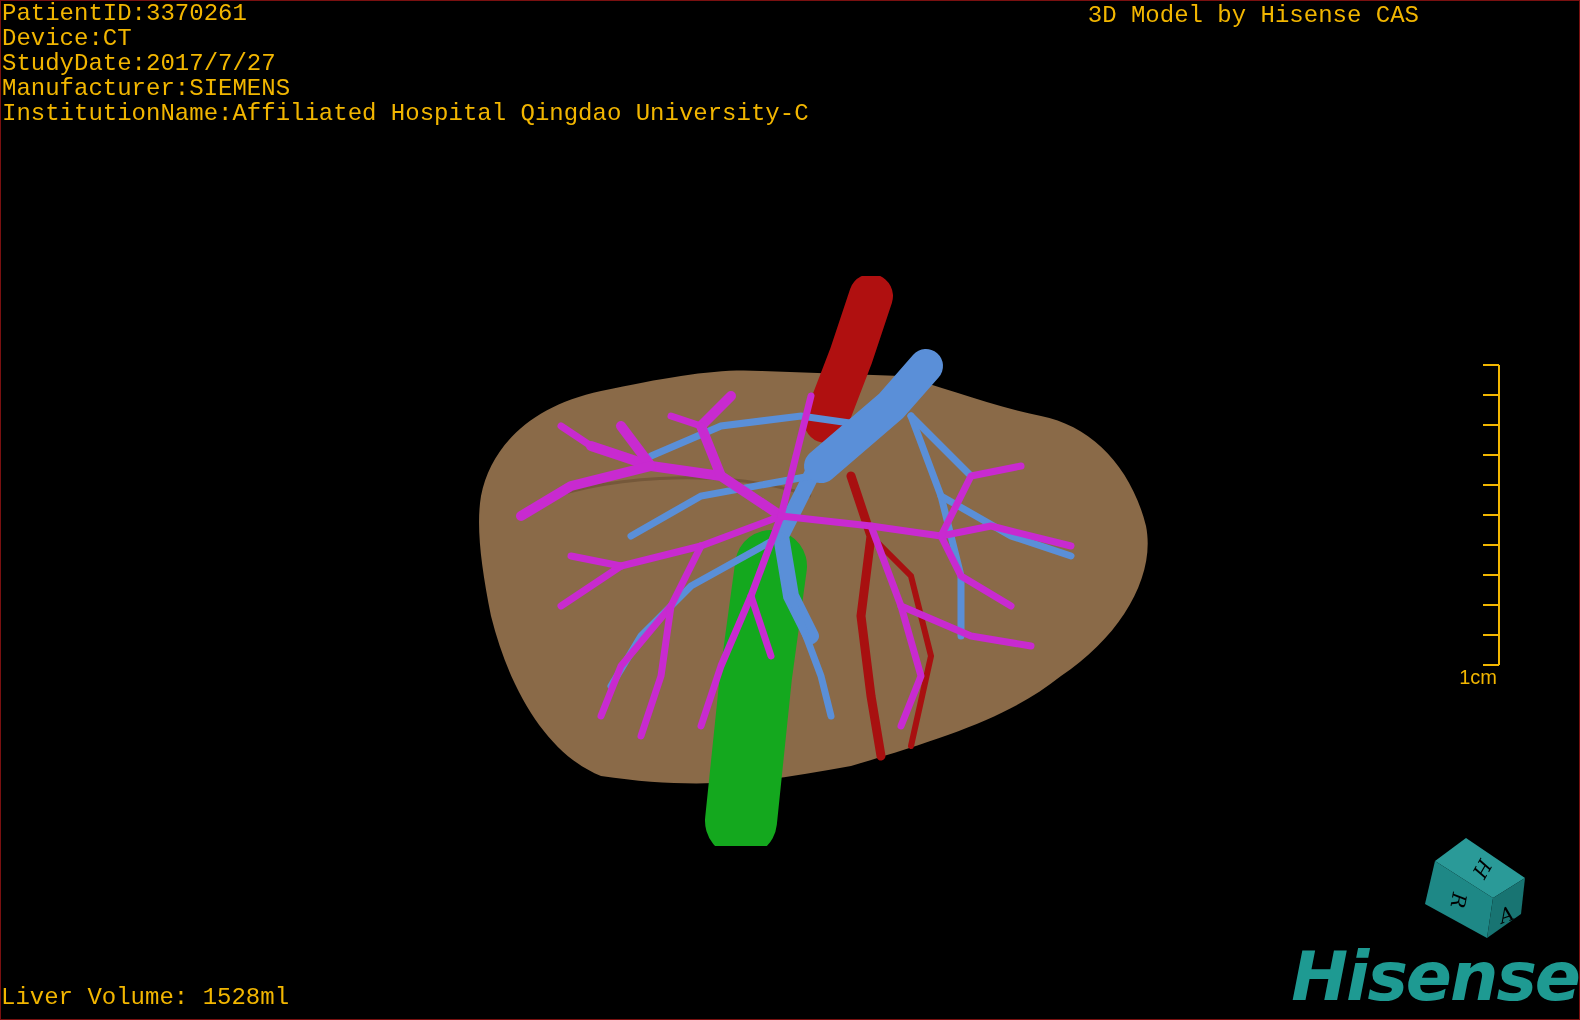 This screenshot has height=1020, width=1580. I want to click on cube-face-label: H, so click(1482, 869).